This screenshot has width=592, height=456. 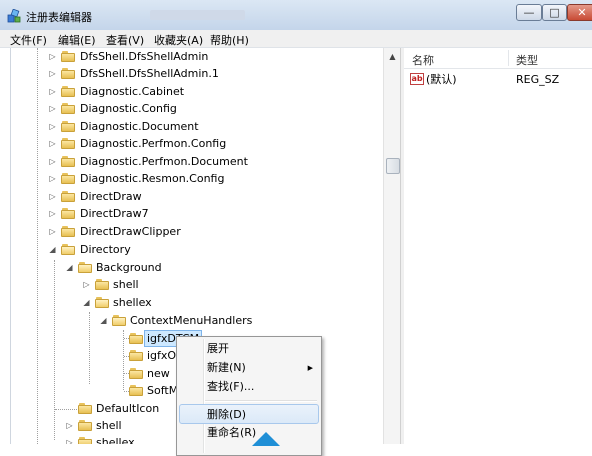 I want to click on submenu-arrow-icon: ▶, so click(x=310, y=368).